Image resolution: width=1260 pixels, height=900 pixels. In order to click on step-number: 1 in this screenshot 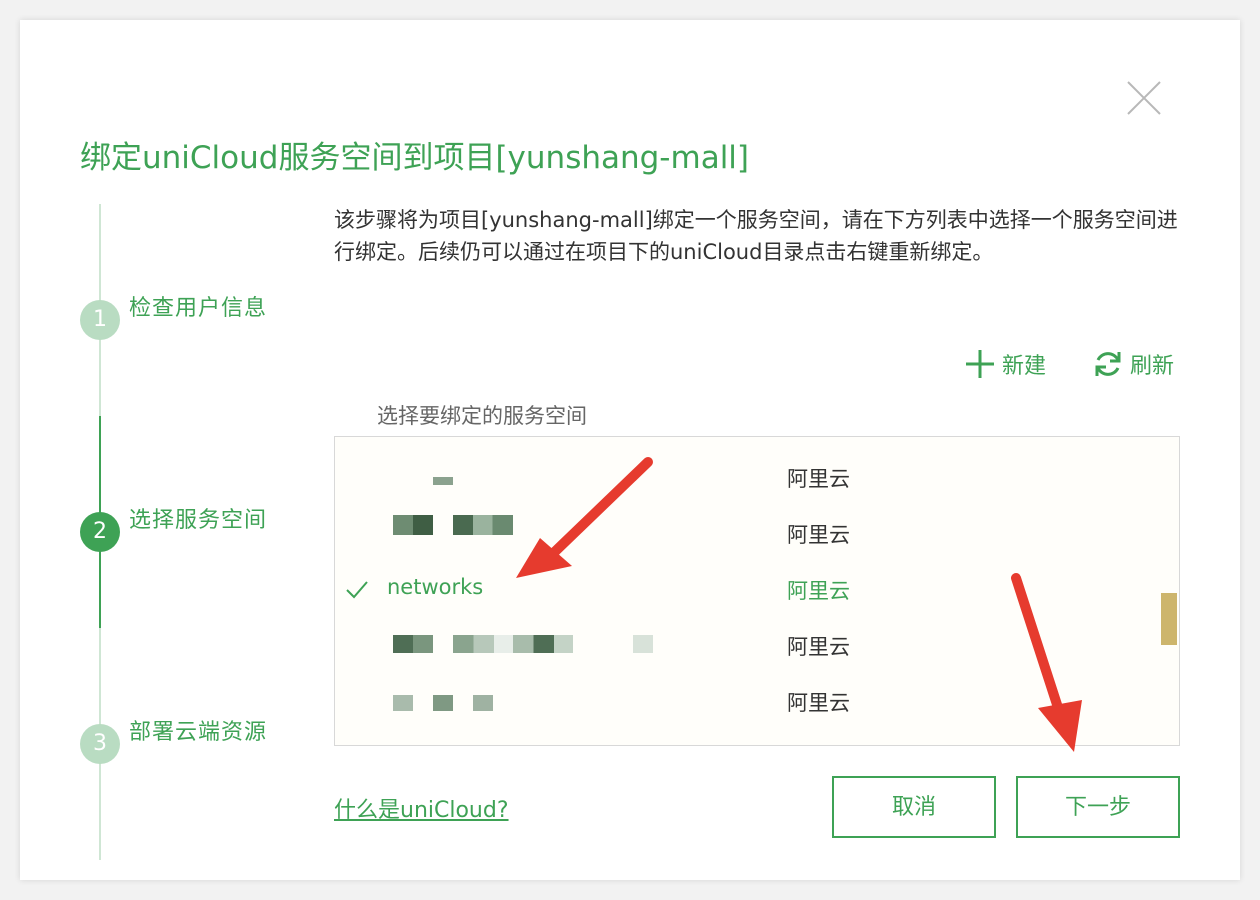, I will do `click(100, 320)`.